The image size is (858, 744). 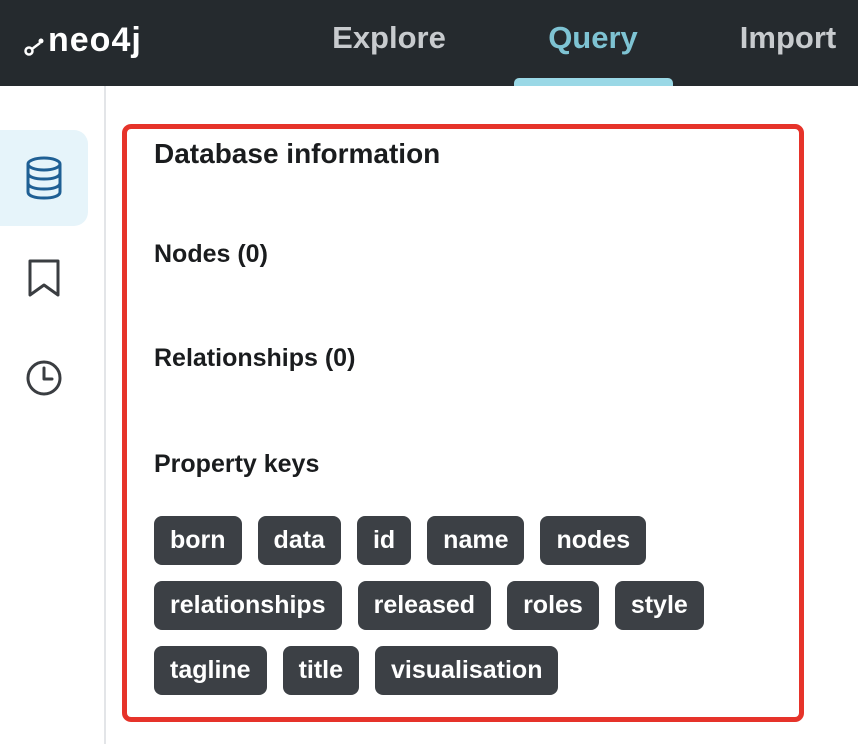 I want to click on neo4j-logo: neo4j, so click(x=83, y=40).